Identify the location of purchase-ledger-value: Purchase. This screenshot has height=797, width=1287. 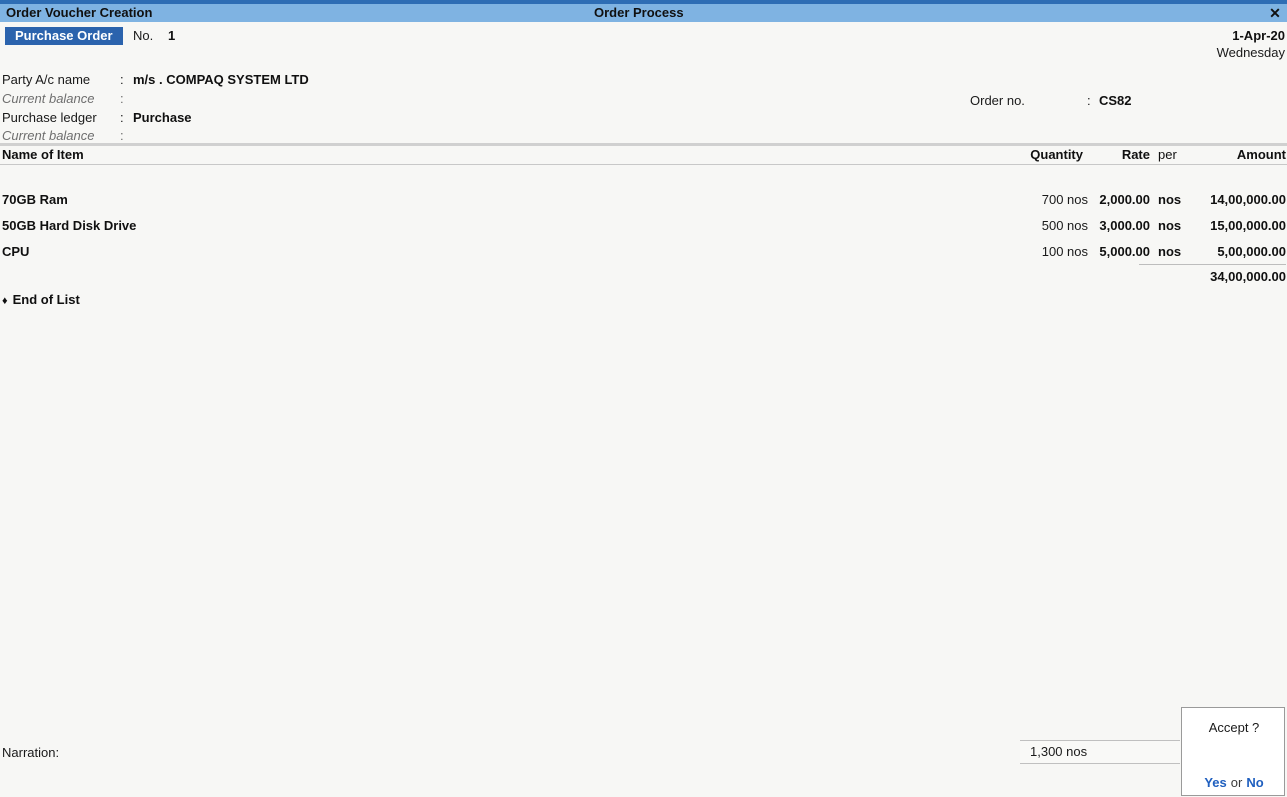
(162, 117).